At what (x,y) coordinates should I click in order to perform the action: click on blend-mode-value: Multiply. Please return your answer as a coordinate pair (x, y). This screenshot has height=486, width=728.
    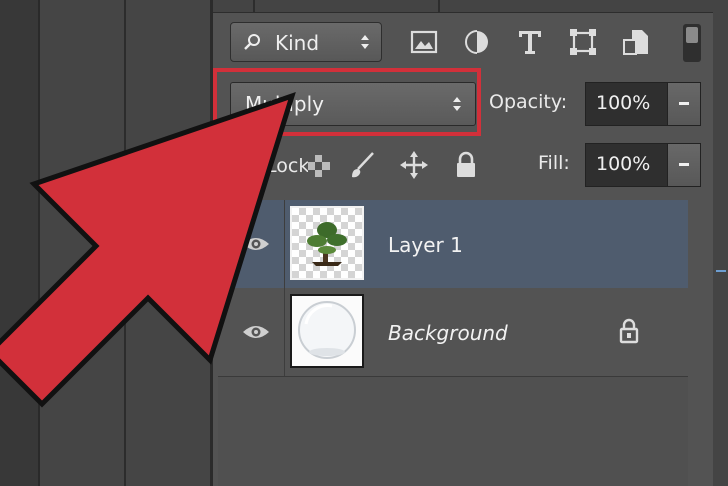
    Looking at the image, I should click on (284, 104).